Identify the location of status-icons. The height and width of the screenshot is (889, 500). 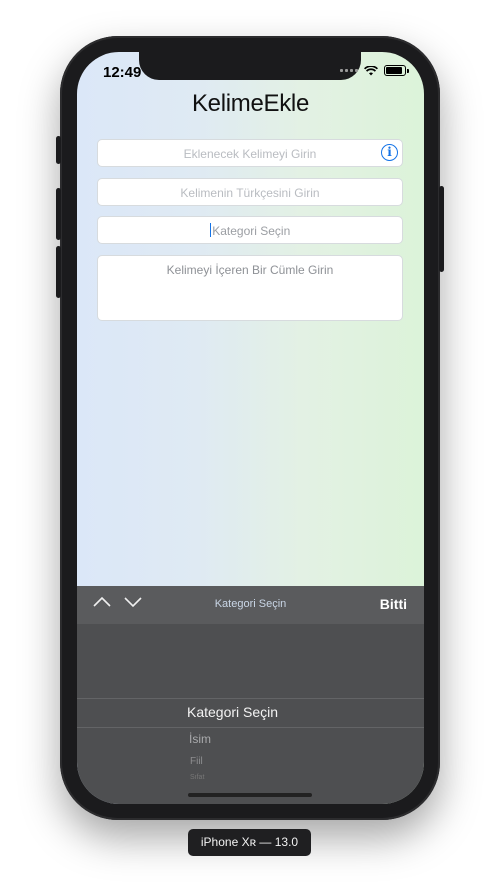
(374, 70).